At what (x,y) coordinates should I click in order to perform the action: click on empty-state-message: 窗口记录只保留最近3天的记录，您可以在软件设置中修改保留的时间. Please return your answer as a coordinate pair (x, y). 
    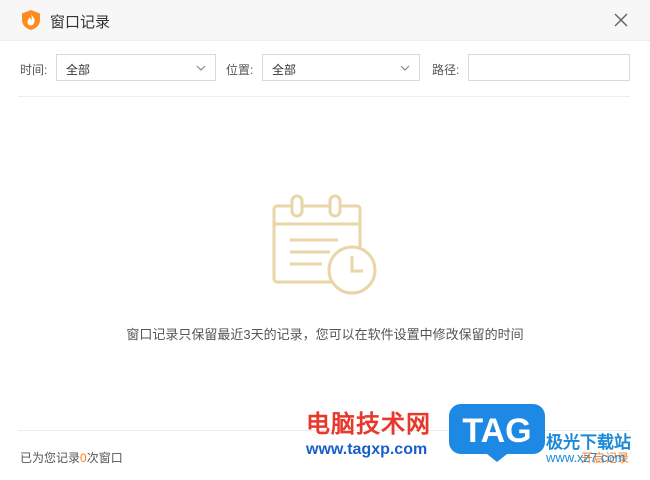
    Looking at the image, I should click on (325, 334).